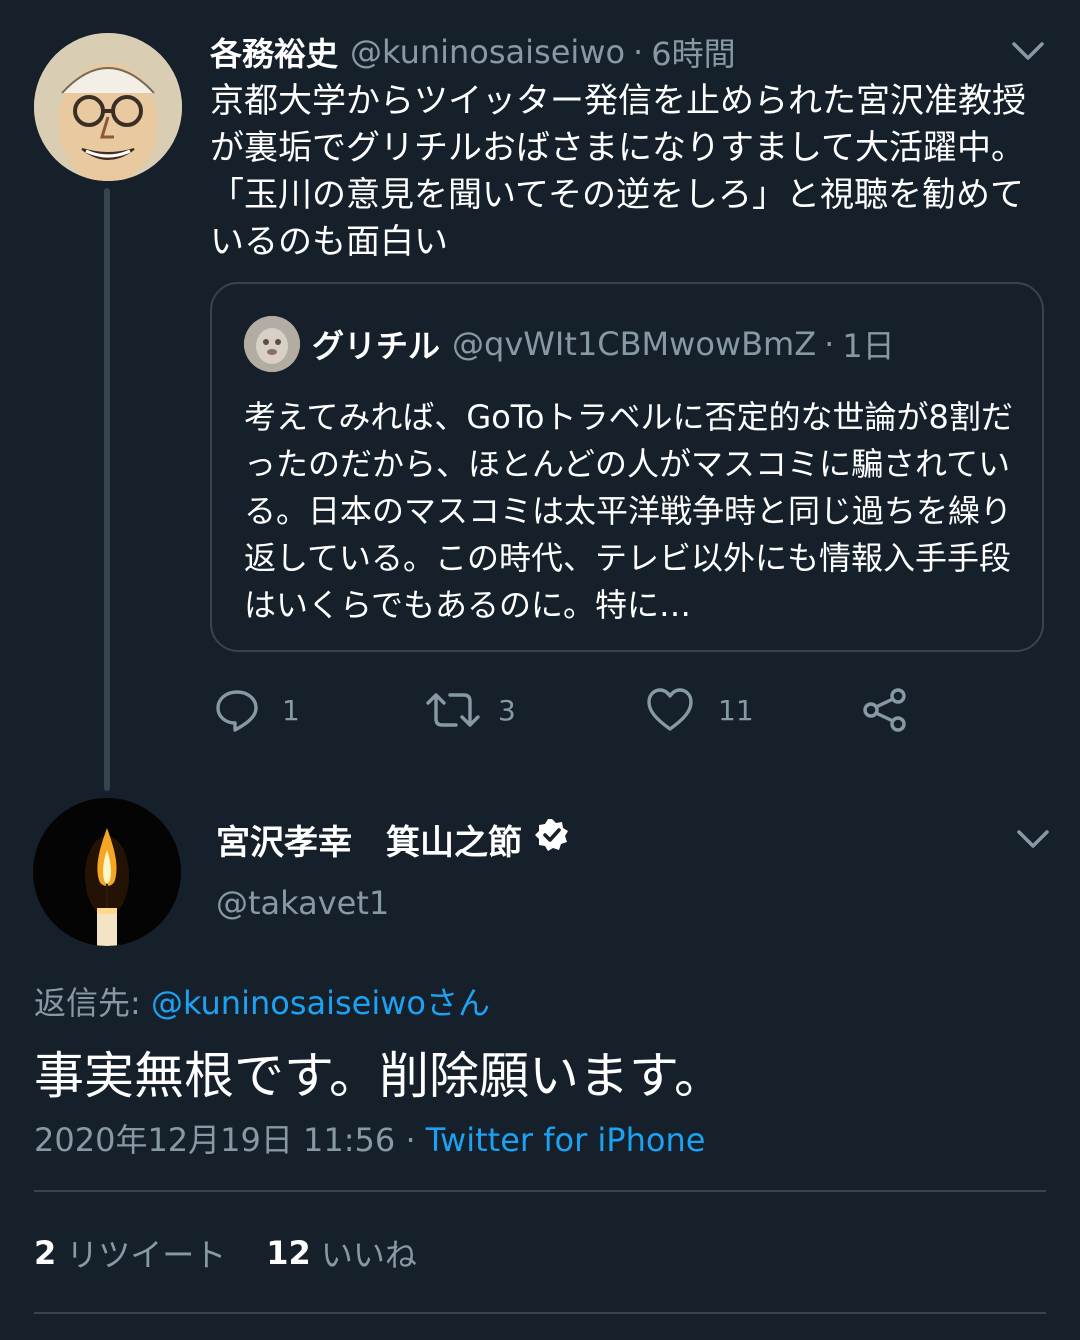 This screenshot has width=1080, height=1340. Describe the element at coordinates (92, 1003) in the screenshot. I see `reply-prefix: 返信先:` at that location.